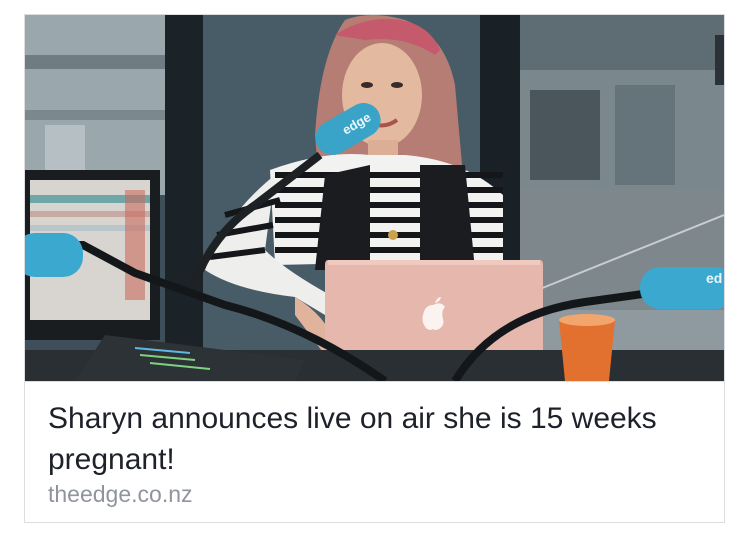 The width and height of the screenshot is (750, 536). I want to click on source-domain: theedge.co.nz, so click(120, 494).